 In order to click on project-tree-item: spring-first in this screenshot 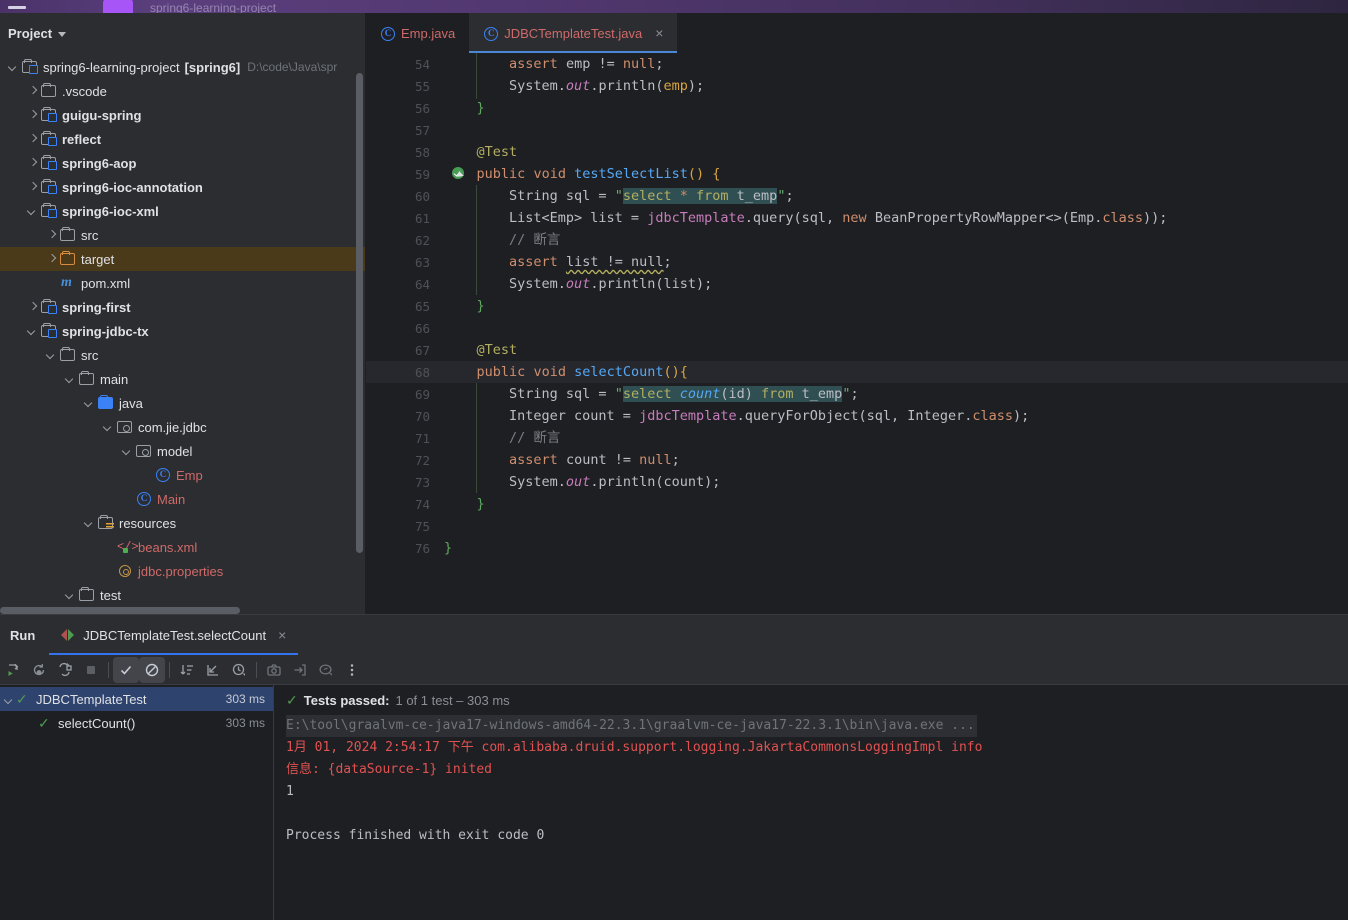, I will do `click(182, 307)`.